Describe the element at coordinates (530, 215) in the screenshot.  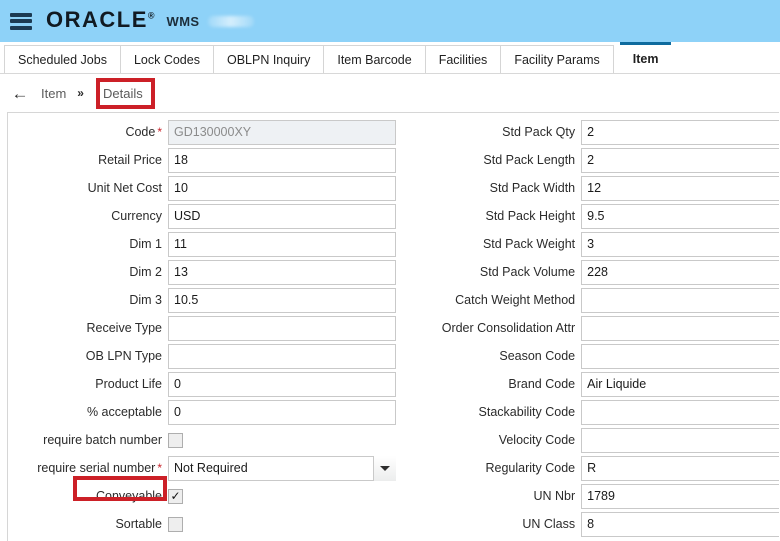
I see `label-text: Std Pack Height` at that location.